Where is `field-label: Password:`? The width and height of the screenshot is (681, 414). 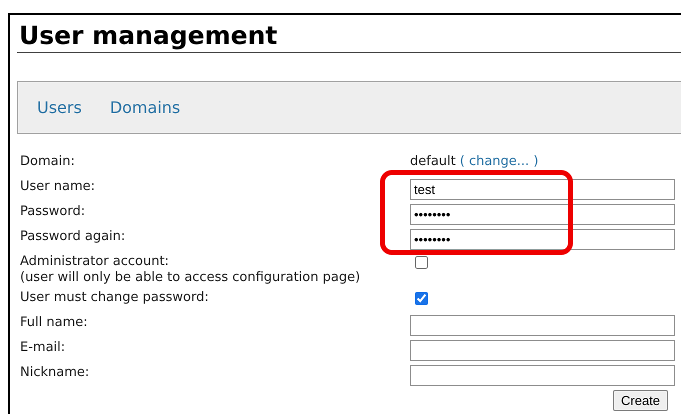
field-label: Password: is located at coordinates (53, 212).